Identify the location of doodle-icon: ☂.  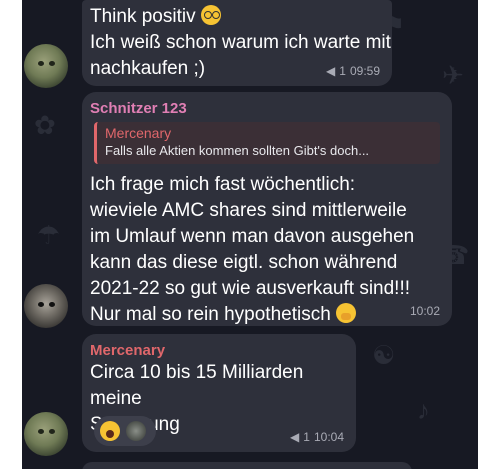
(49, 235).